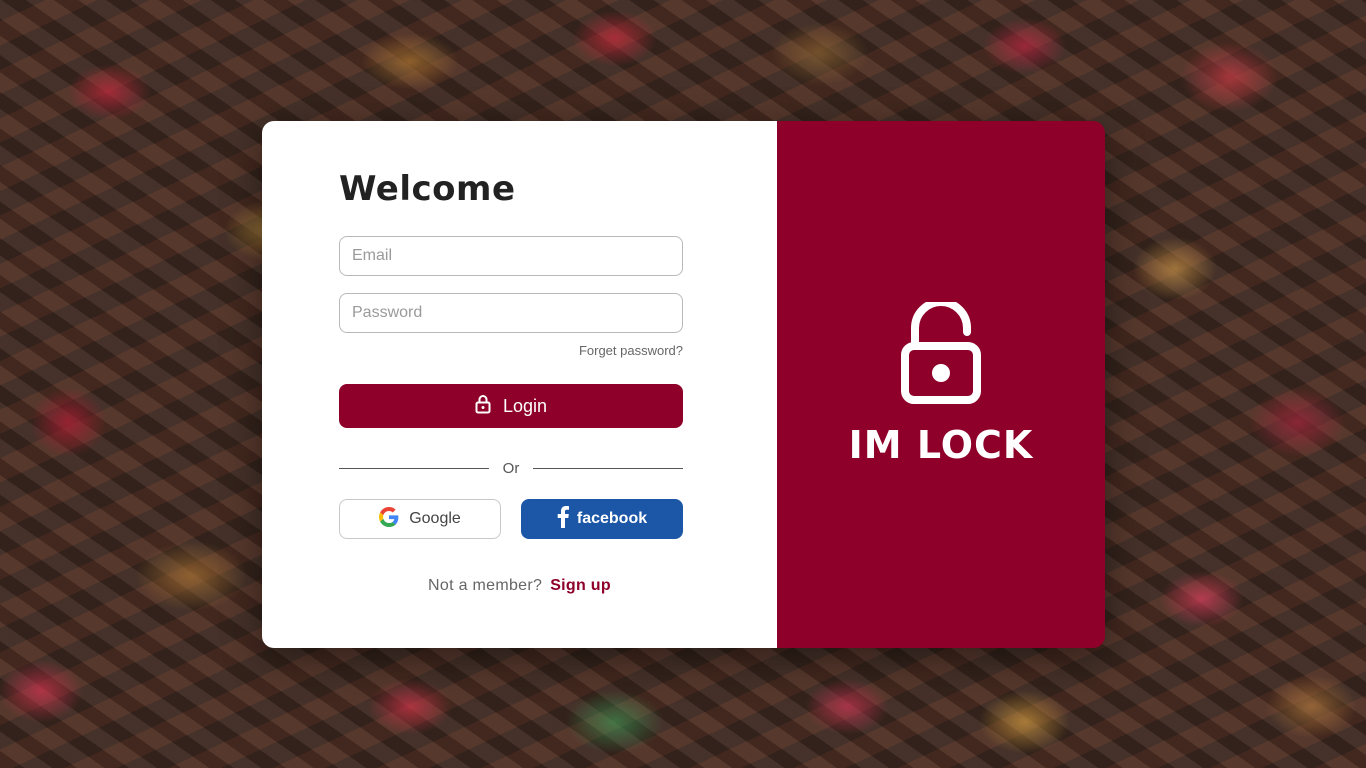 The width and height of the screenshot is (1366, 768). I want to click on google-label: Google, so click(435, 518).